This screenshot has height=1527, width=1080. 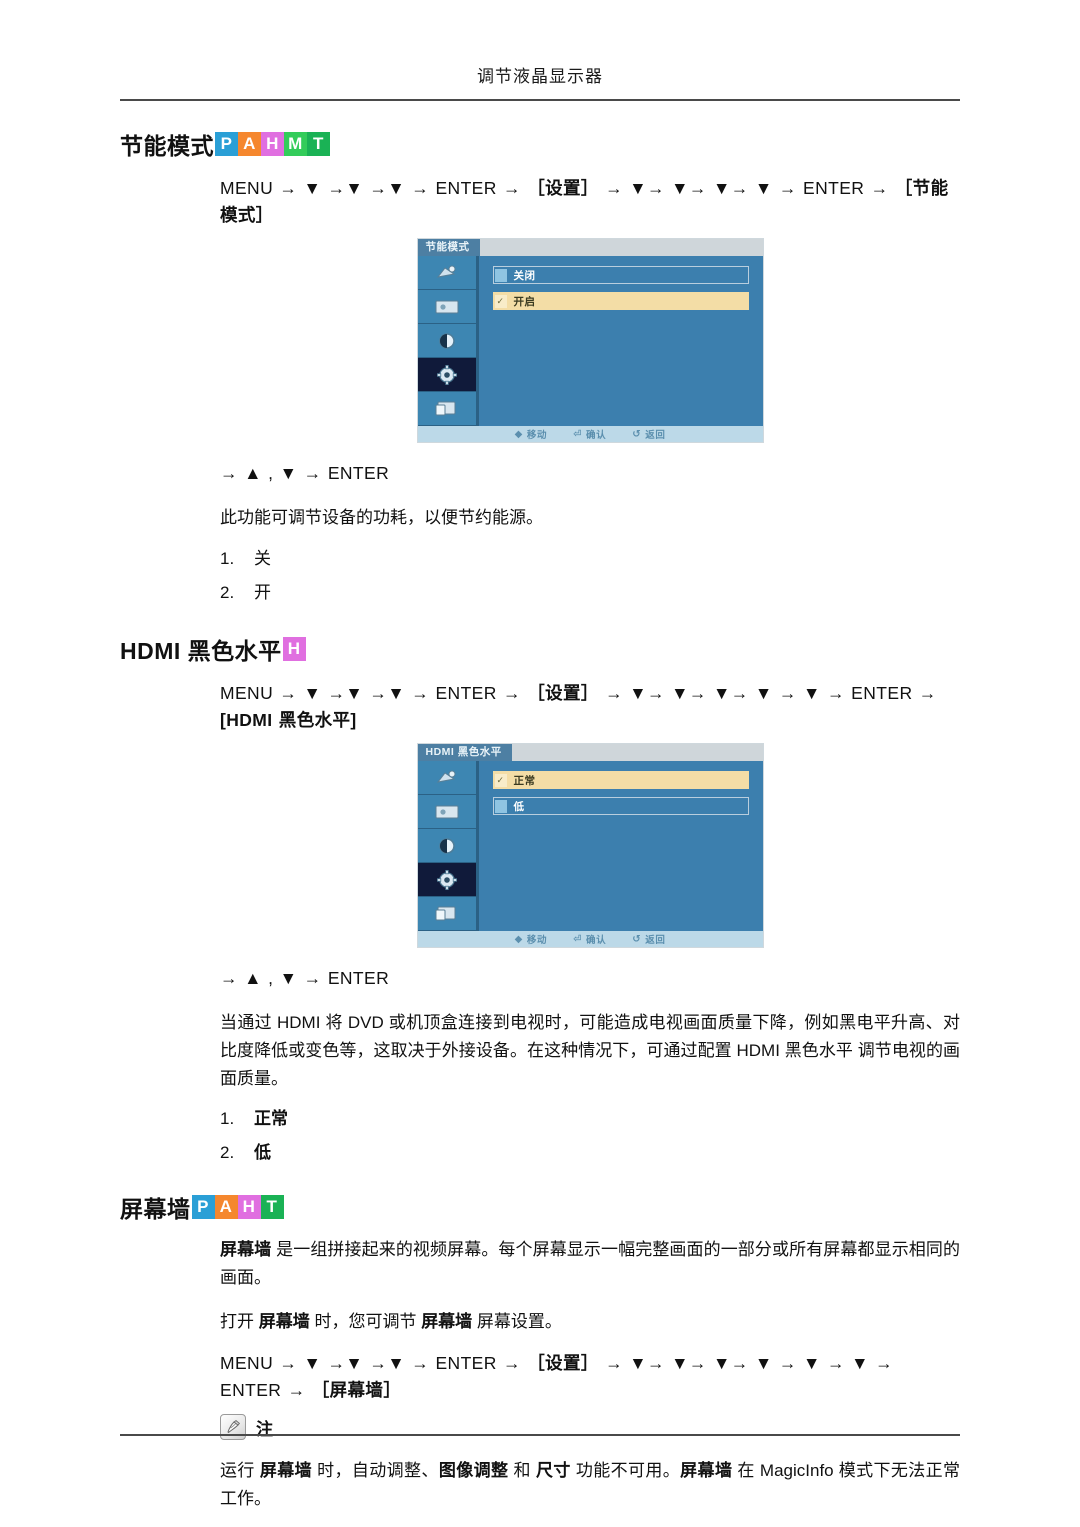 I want to click on section-heading-hdmi-black-level: HDMI 黑色水平 H, so click(x=540, y=649).